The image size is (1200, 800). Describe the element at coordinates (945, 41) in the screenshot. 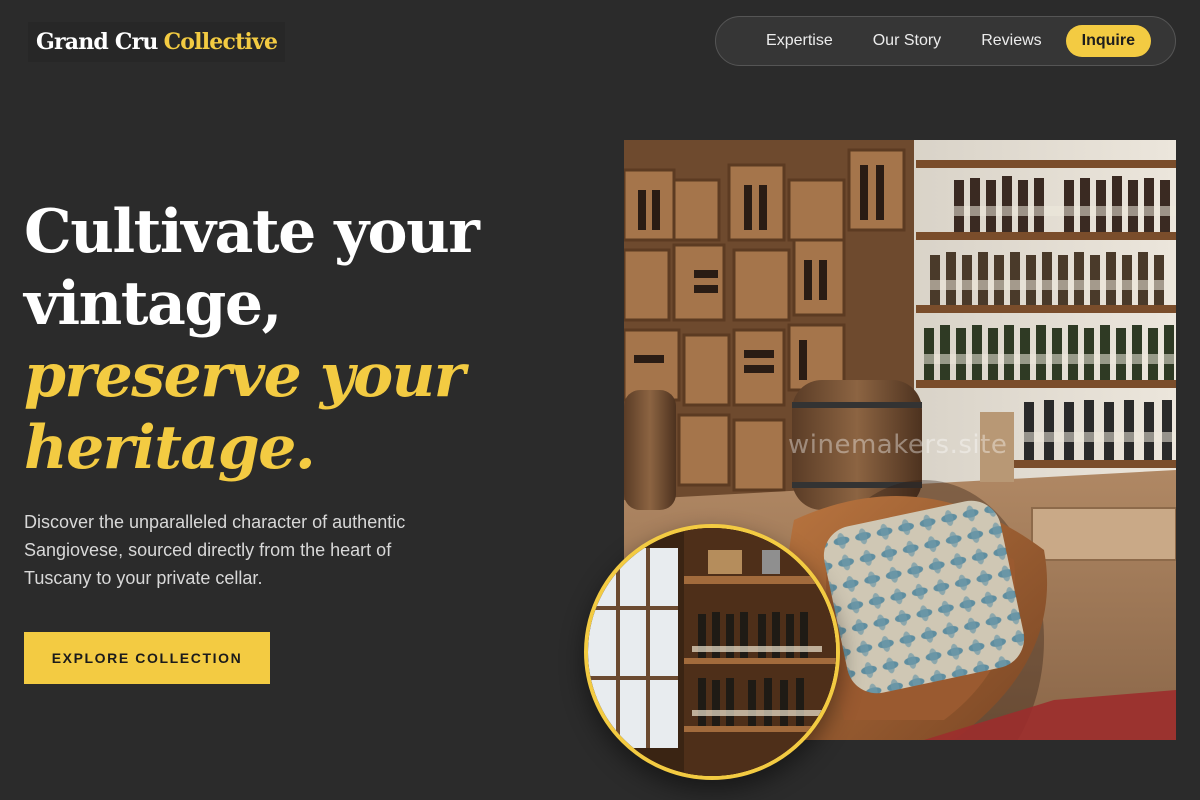

I see `main-nav: Expertise Our Story Reviews Inquire` at that location.